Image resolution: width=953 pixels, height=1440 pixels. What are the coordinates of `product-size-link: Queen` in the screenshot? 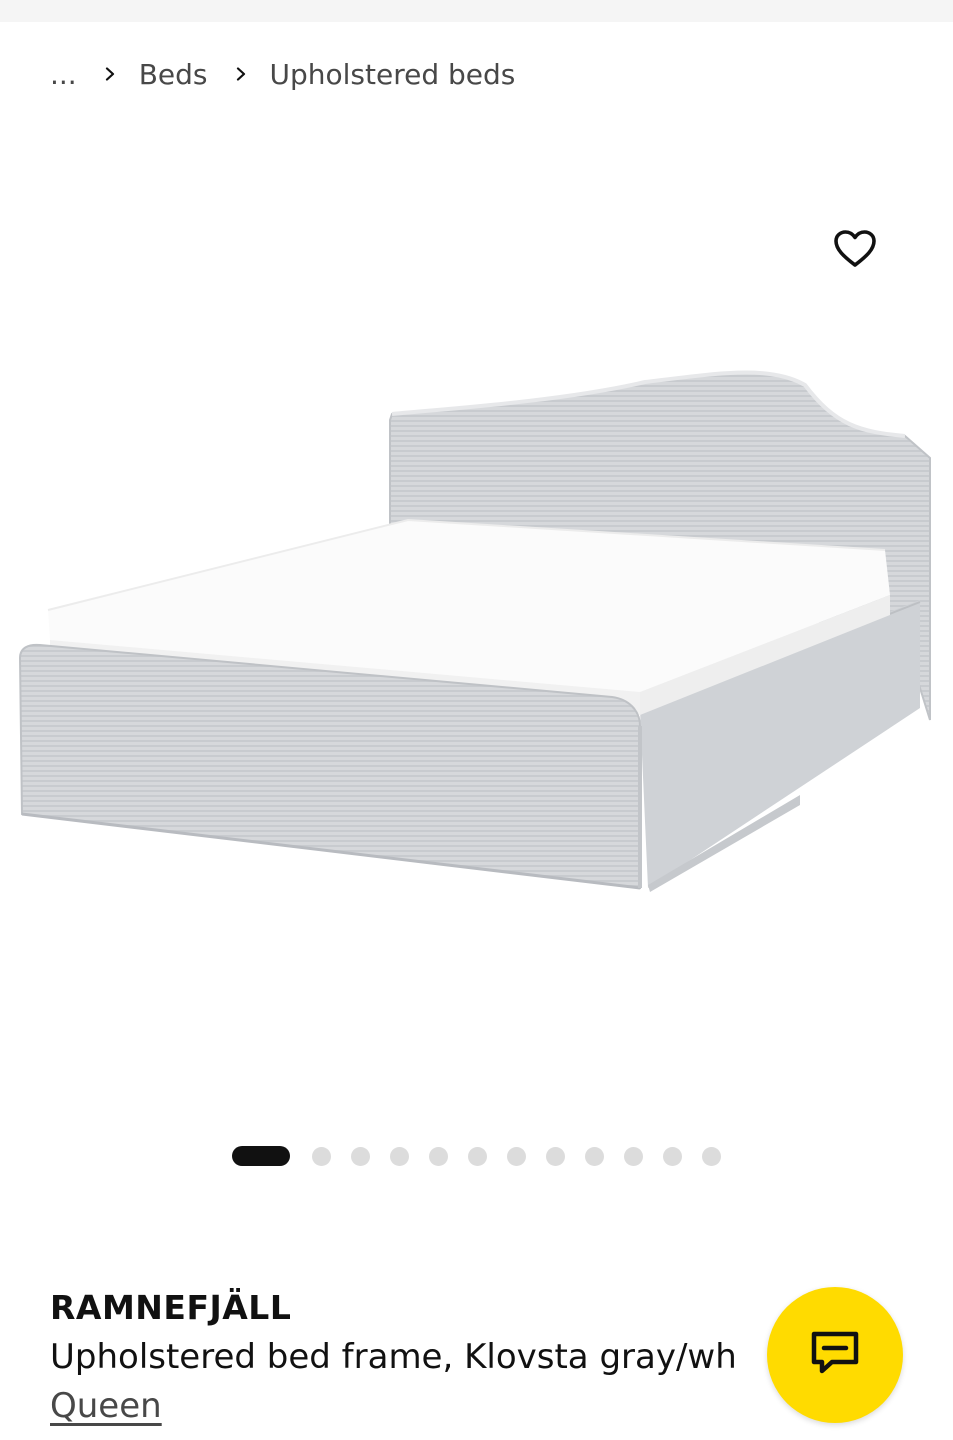 It's located at (106, 1406).